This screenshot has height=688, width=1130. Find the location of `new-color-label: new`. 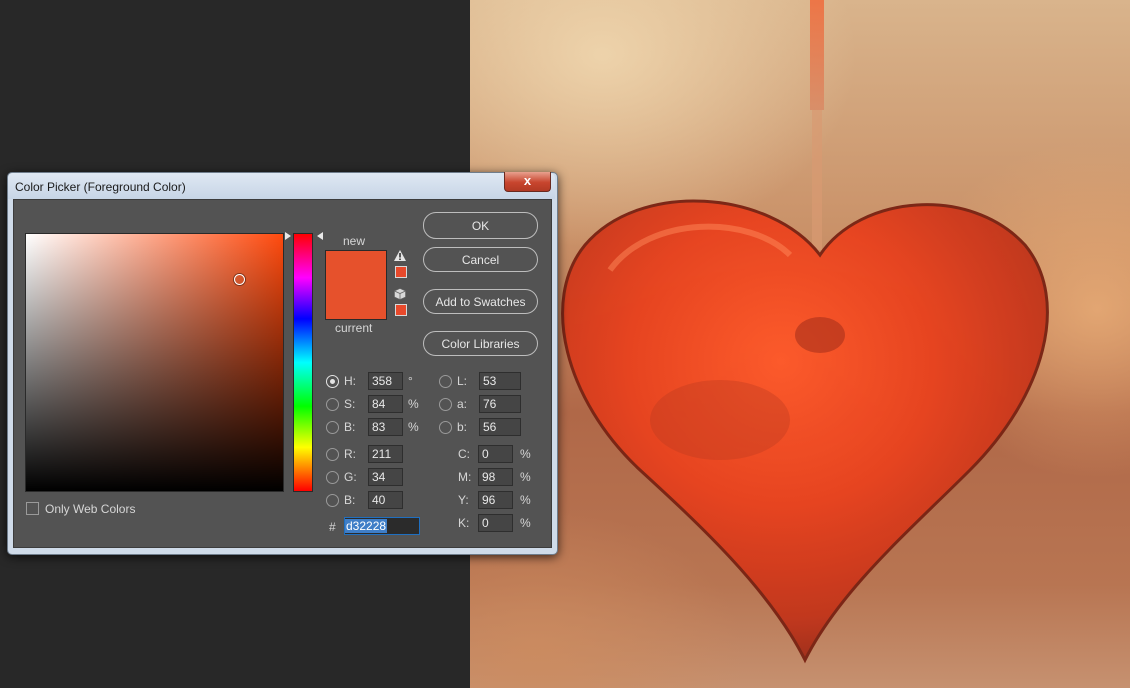

new-color-label: new is located at coordinates (354, 241).